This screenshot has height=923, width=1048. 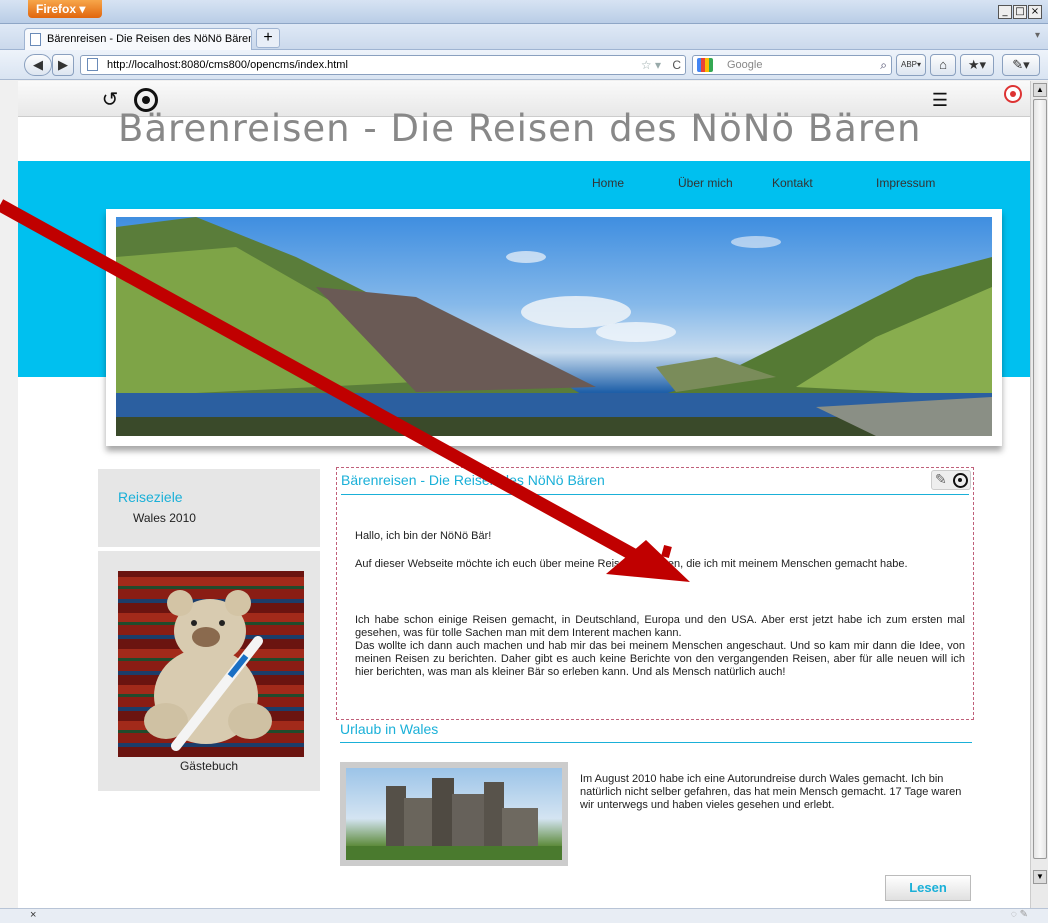 What do you see at coordinates (943, 65) in the screenshot?
I see `home-icon: ⌂` at bounding box center [943, 65].